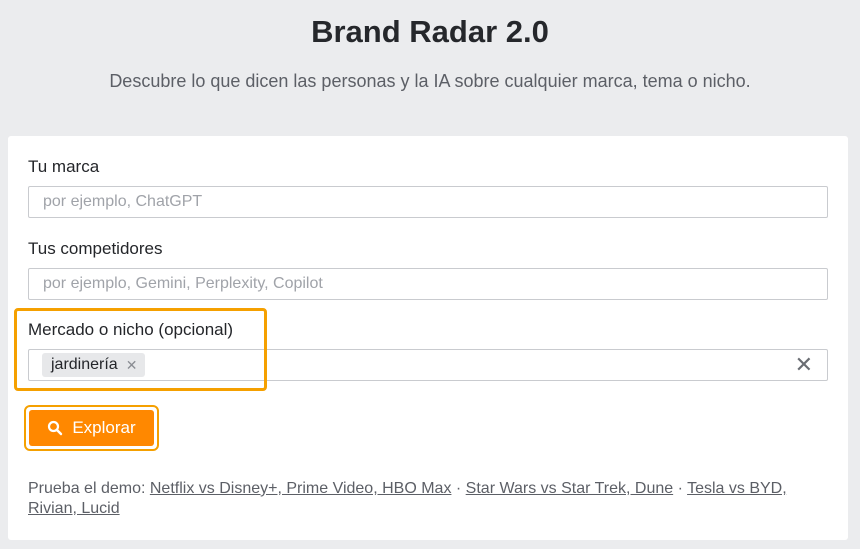 The height and width of the screenshot is (549, 860). I want to click on explore-focus-ring: Explorar, so click(91, 428).